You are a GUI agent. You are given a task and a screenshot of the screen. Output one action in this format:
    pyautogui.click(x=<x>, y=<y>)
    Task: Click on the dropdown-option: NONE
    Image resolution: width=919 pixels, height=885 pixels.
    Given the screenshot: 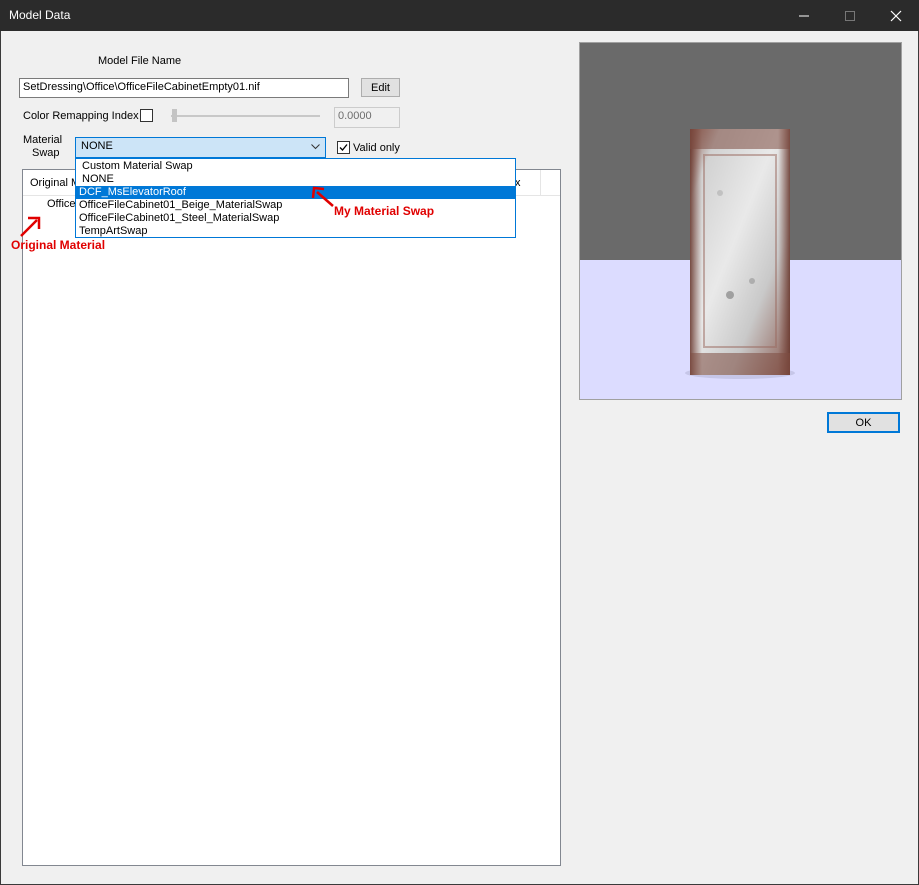 What is the action you would take?
    pyautogui.click(x=295, y=179)
    